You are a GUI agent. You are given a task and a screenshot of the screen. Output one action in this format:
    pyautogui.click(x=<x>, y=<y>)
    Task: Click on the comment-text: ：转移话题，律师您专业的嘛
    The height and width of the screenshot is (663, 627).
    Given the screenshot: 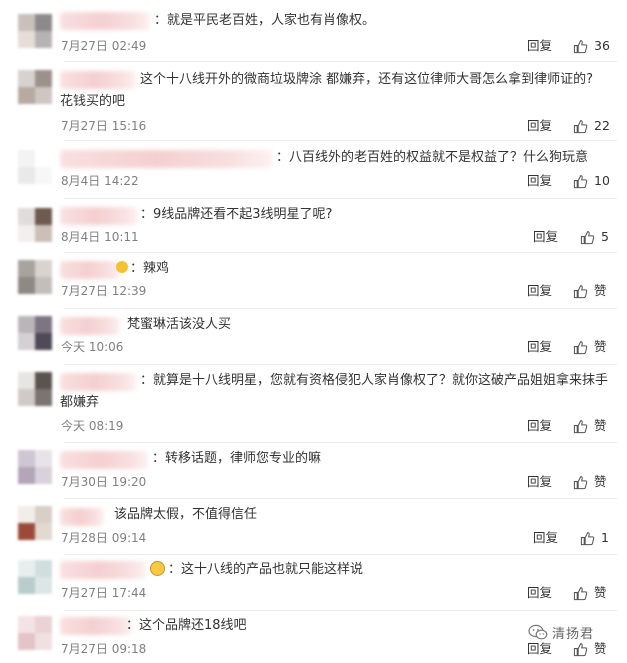 What is the action you would take?
    pyautogui.click(x=237, y=458)
    